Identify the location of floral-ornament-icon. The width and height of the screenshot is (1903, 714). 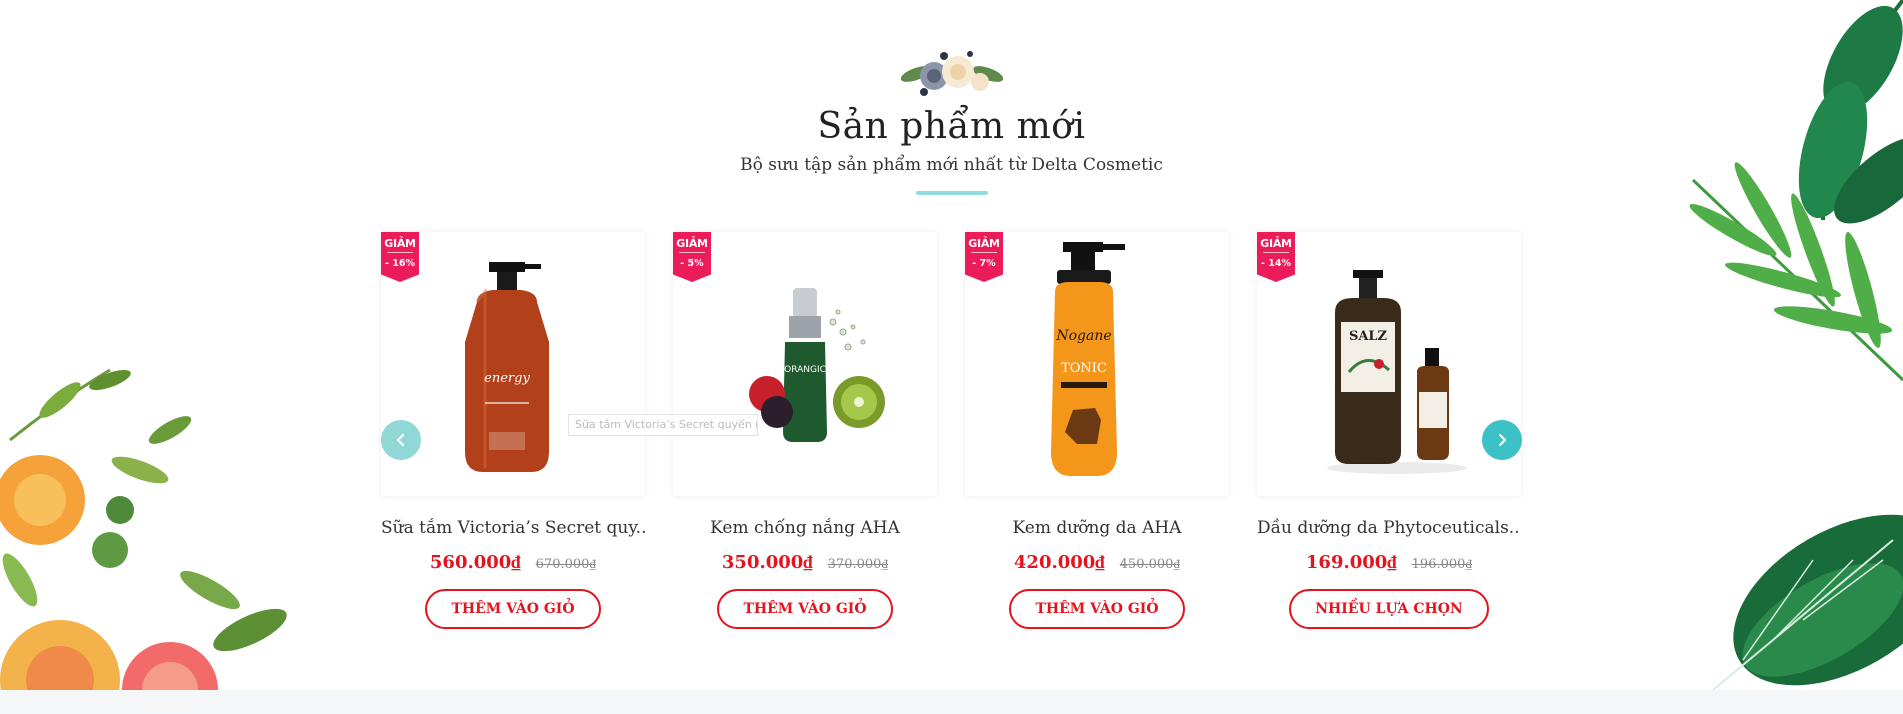
(951, 73).